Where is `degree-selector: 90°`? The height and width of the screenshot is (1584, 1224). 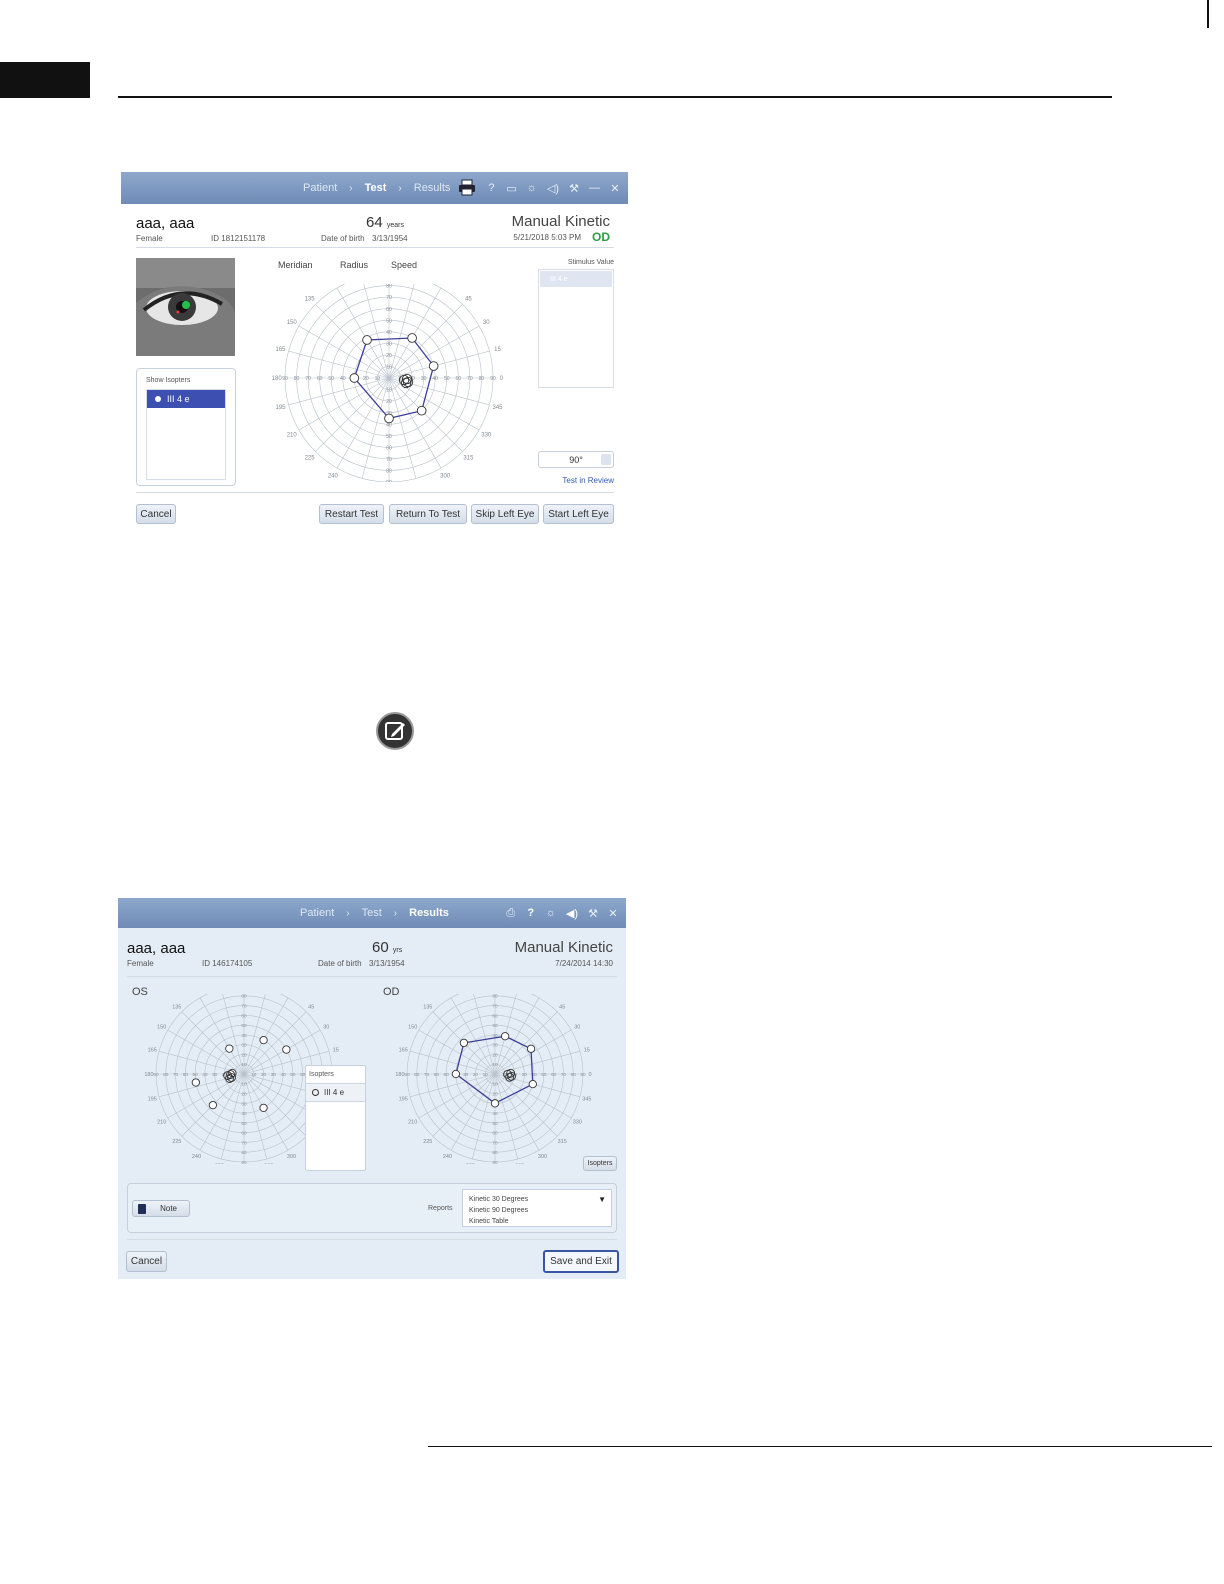
degree-selector: 90° is located at coordinates (576, 459).